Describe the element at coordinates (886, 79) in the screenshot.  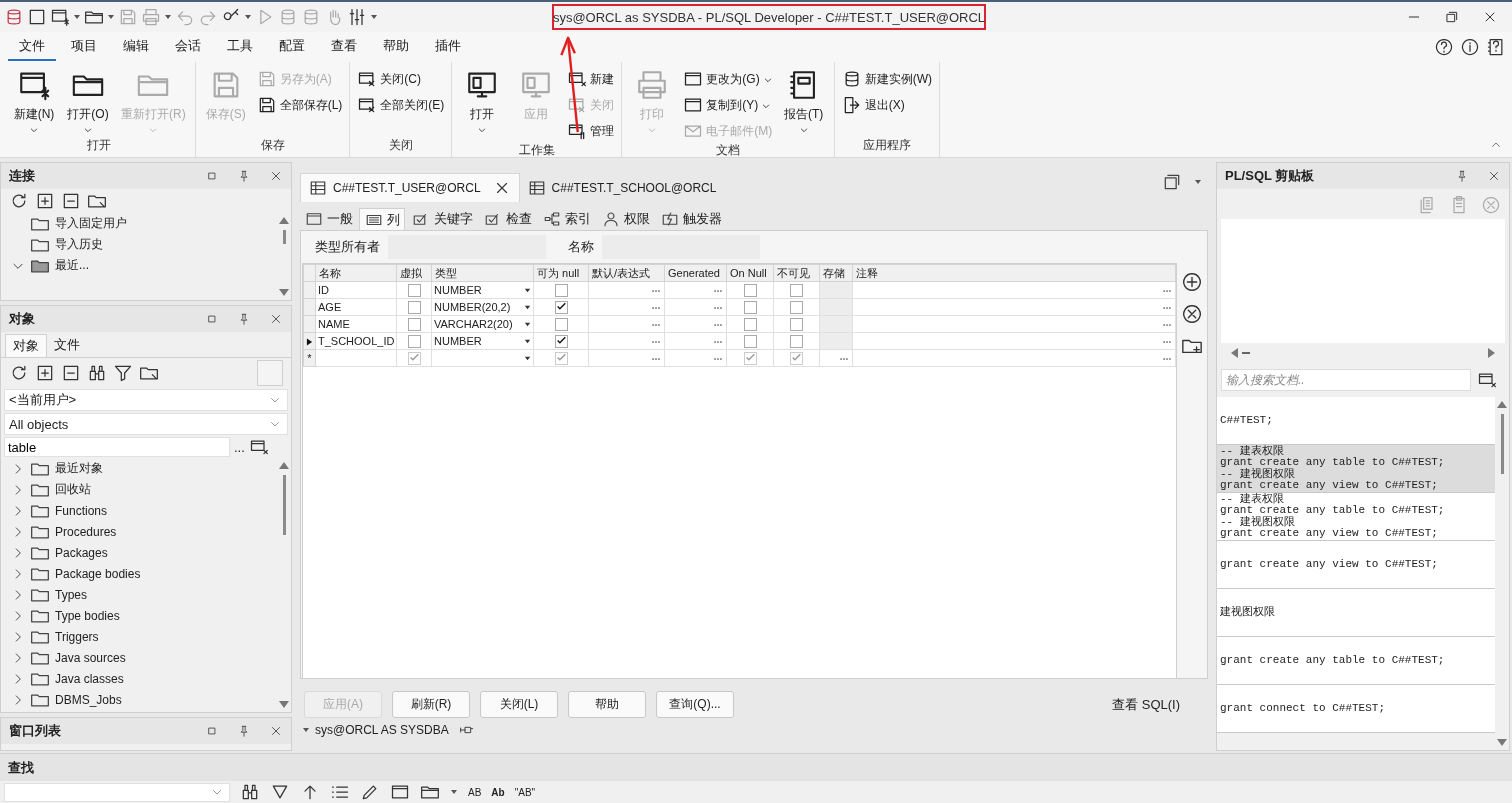
I see `ribbon-button: 新建实例(W)` at that location.